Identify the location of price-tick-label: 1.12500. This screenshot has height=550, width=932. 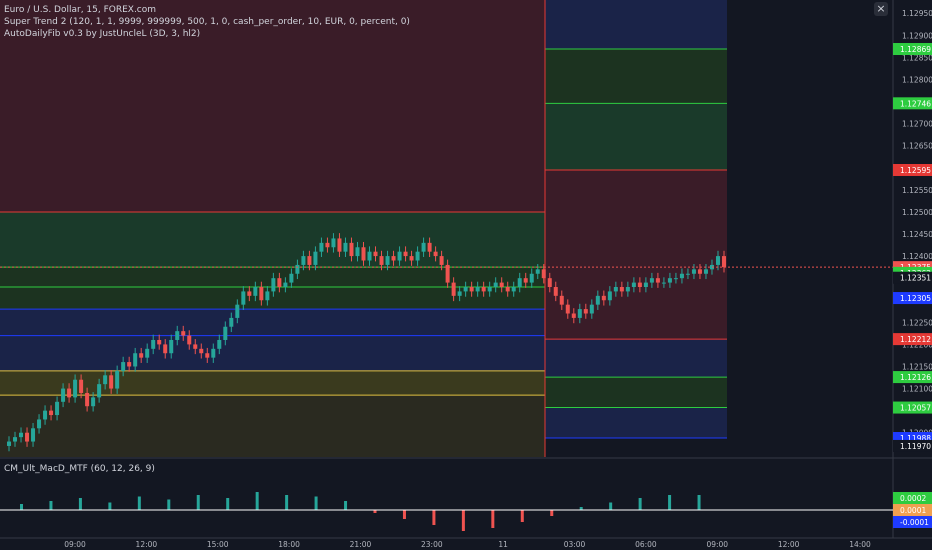
(917, 212).